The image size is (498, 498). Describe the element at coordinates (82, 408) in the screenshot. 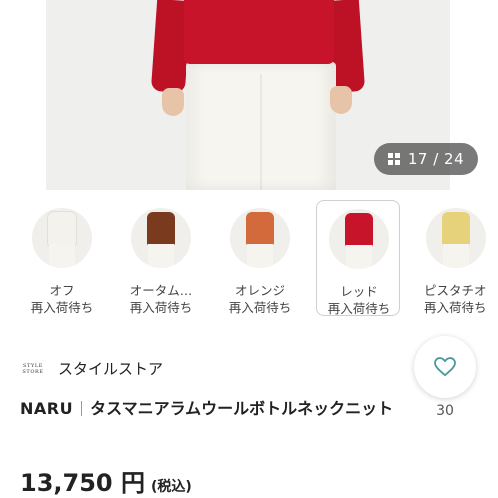

I see `title-divider` at that location.